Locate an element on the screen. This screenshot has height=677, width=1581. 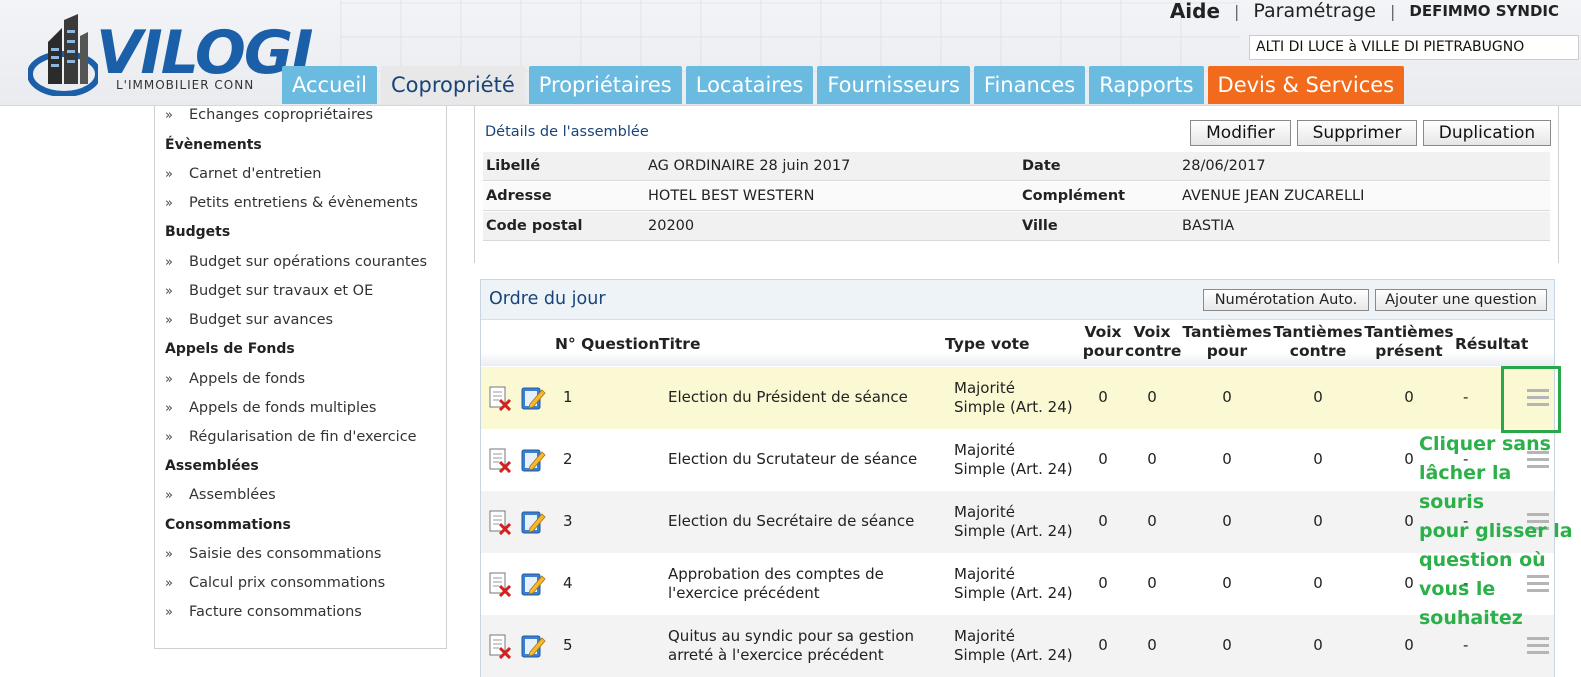
tantiemes-present-value: 0 is located at coordinates (1409, 645).